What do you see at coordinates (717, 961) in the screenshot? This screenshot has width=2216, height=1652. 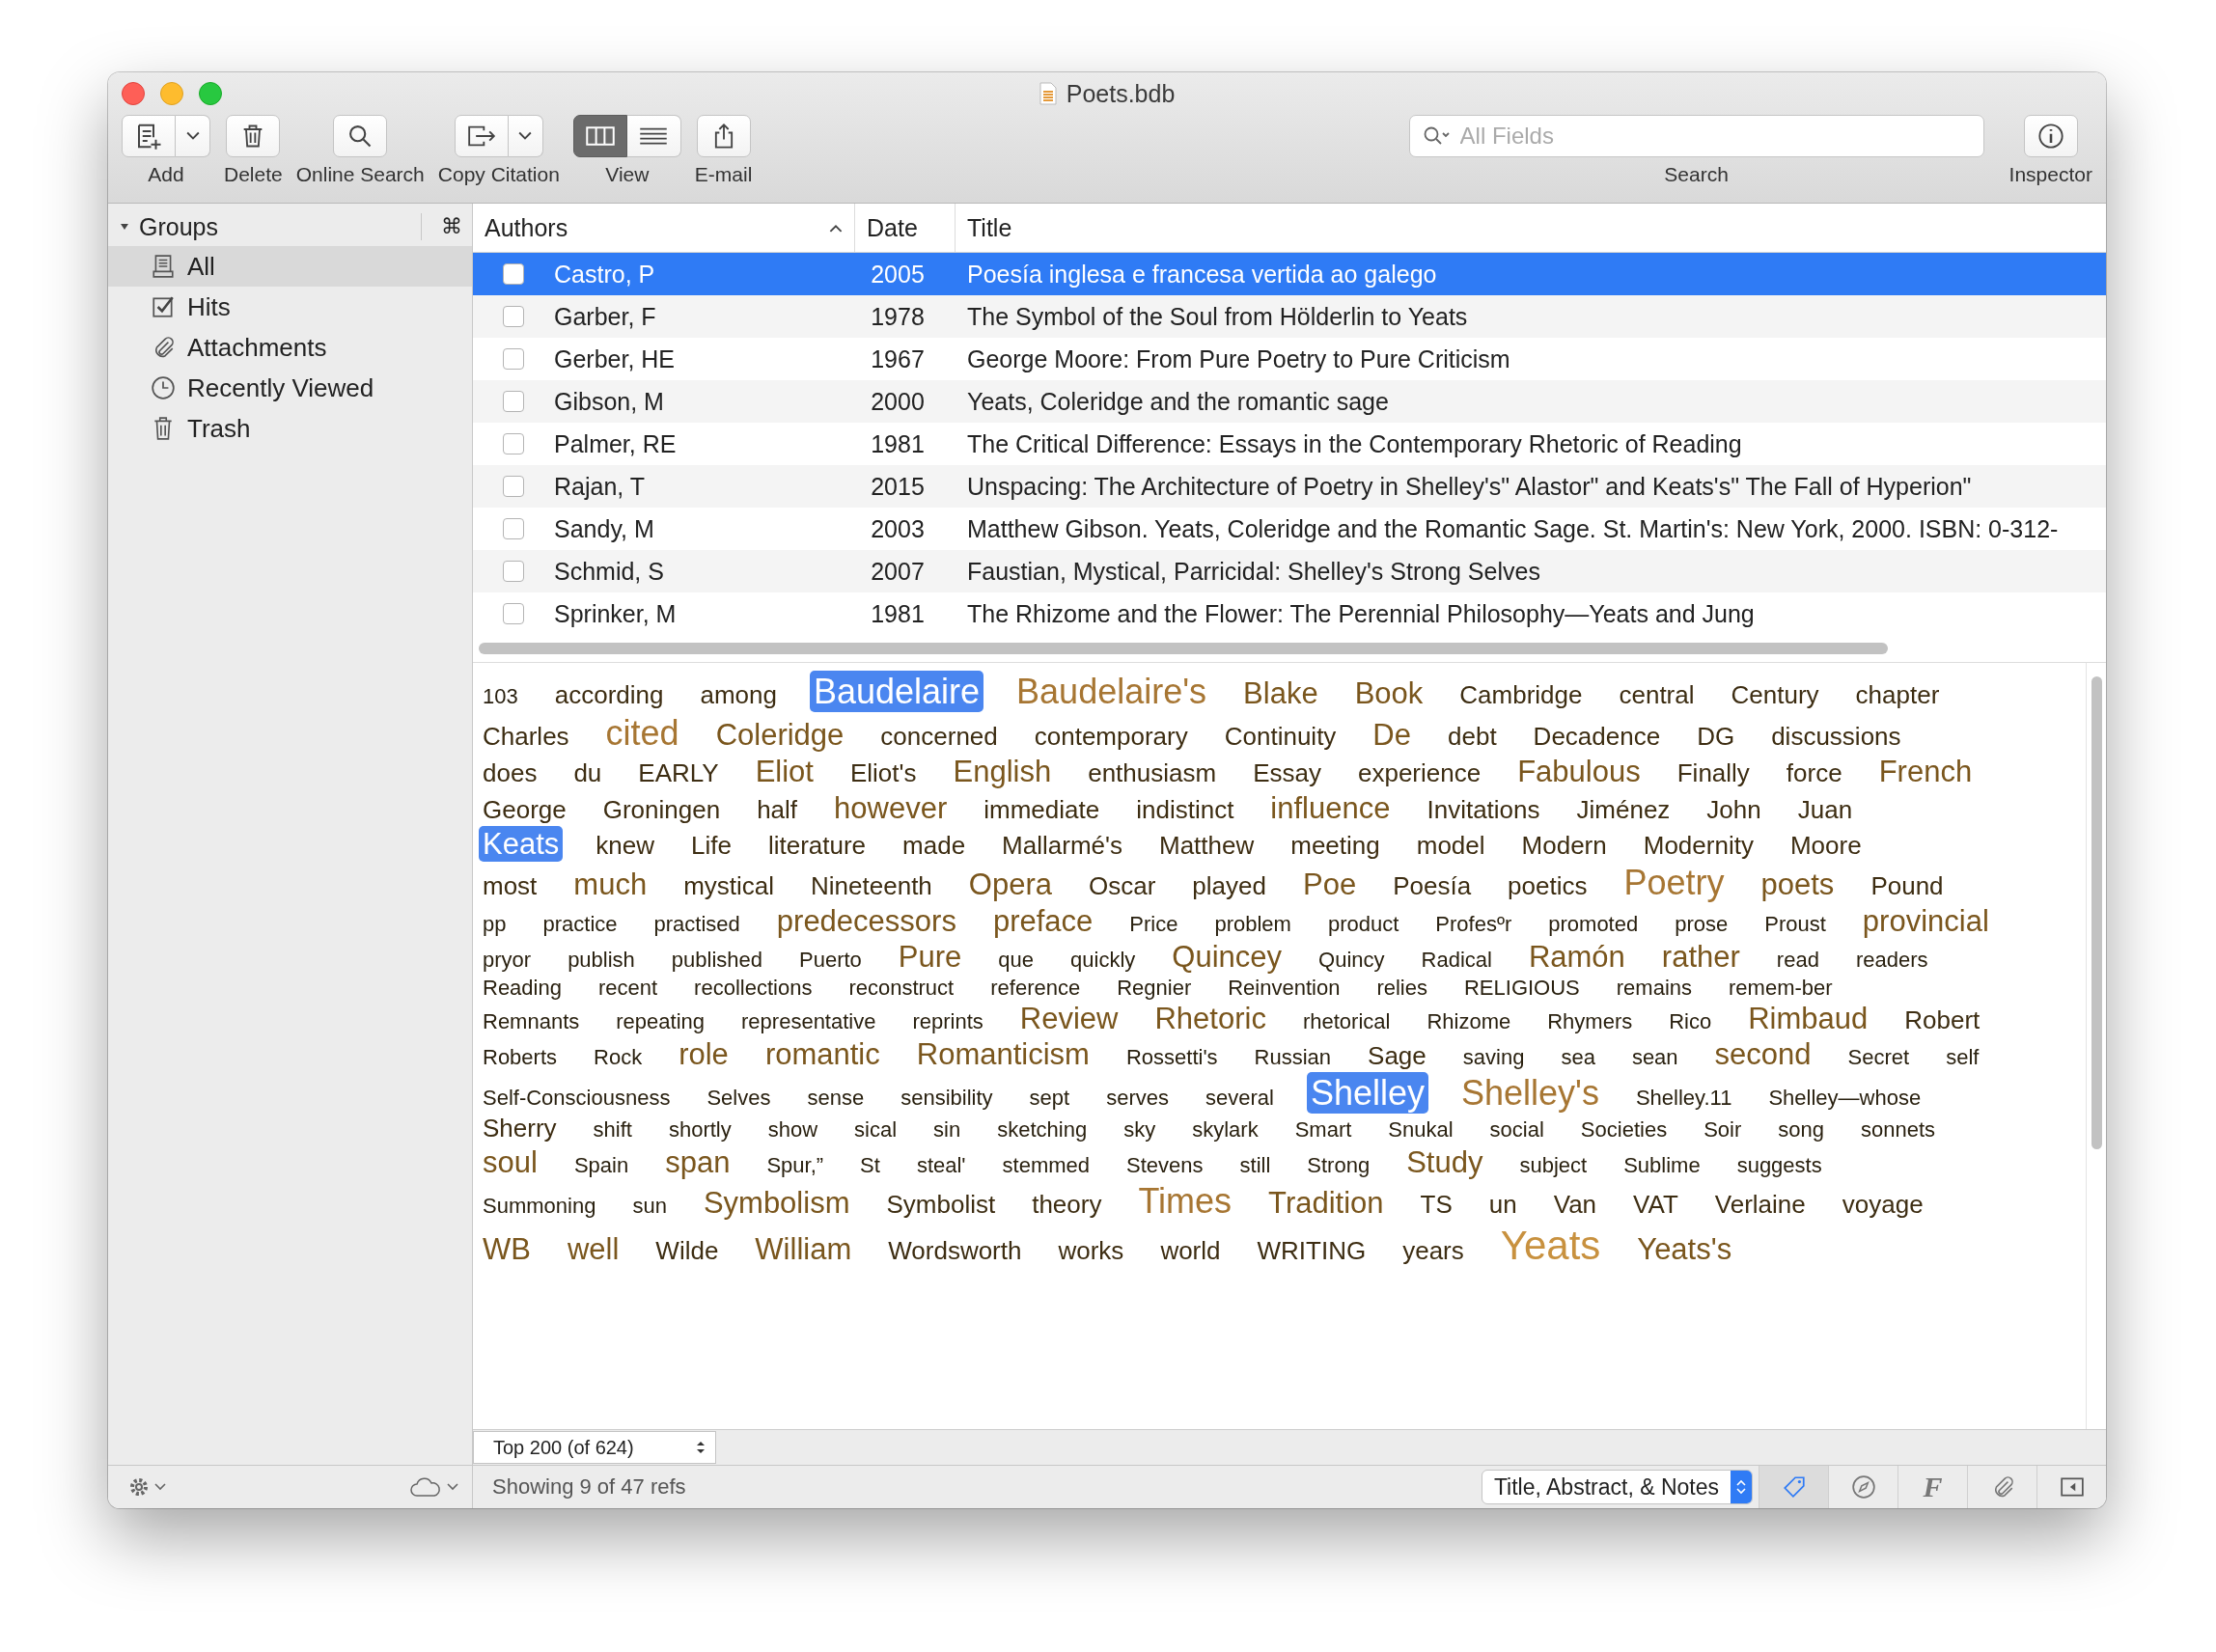 I see `cloud-word: published` at bounding box center [717, 961].